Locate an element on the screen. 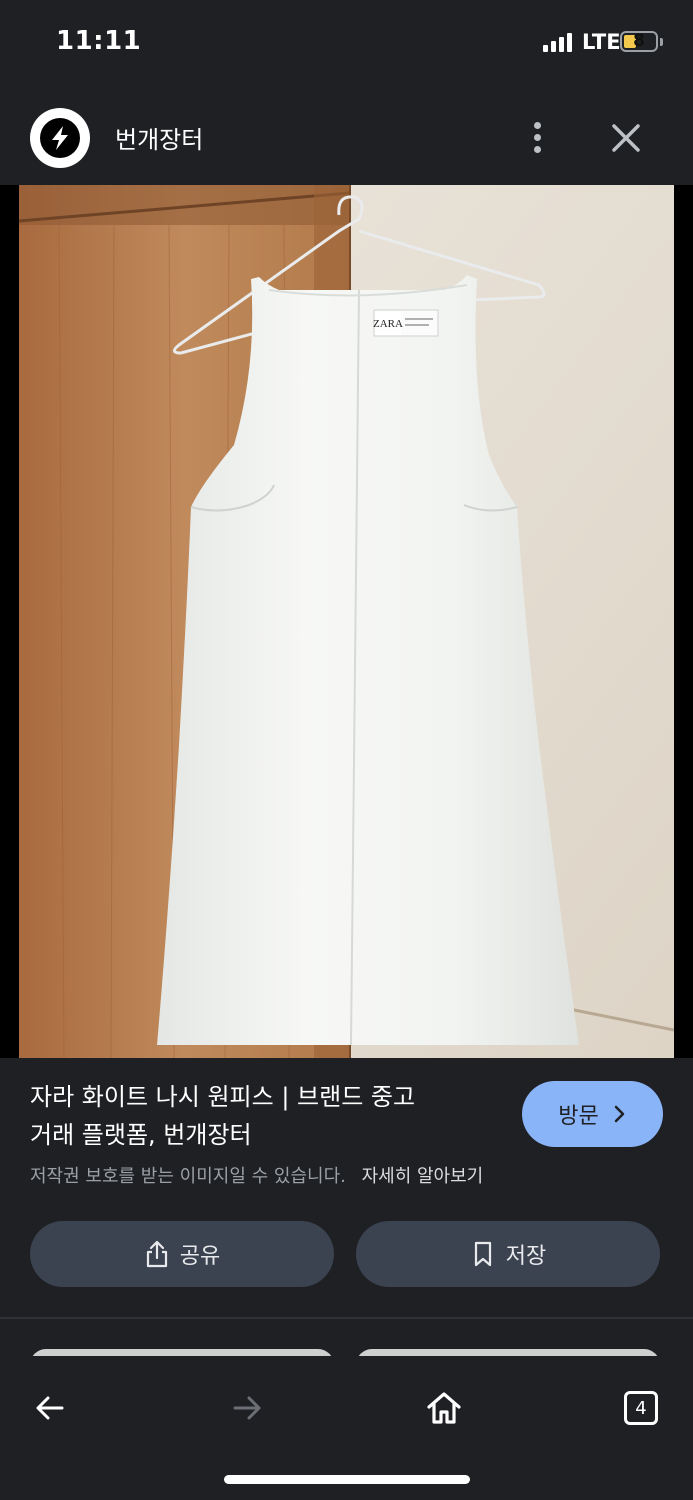 This screenshot has height=1500, width=693. learn-more-link: 자세히 알아보기 is located at coordinates (423, 1176).